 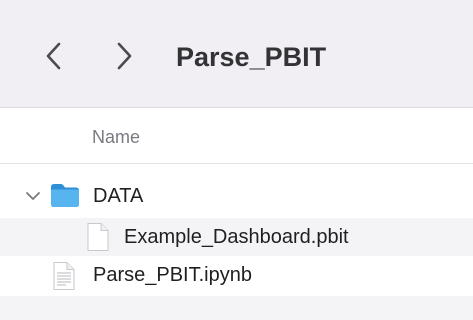 I want to click on chevron-left-icon, so click(x=53, y=56).